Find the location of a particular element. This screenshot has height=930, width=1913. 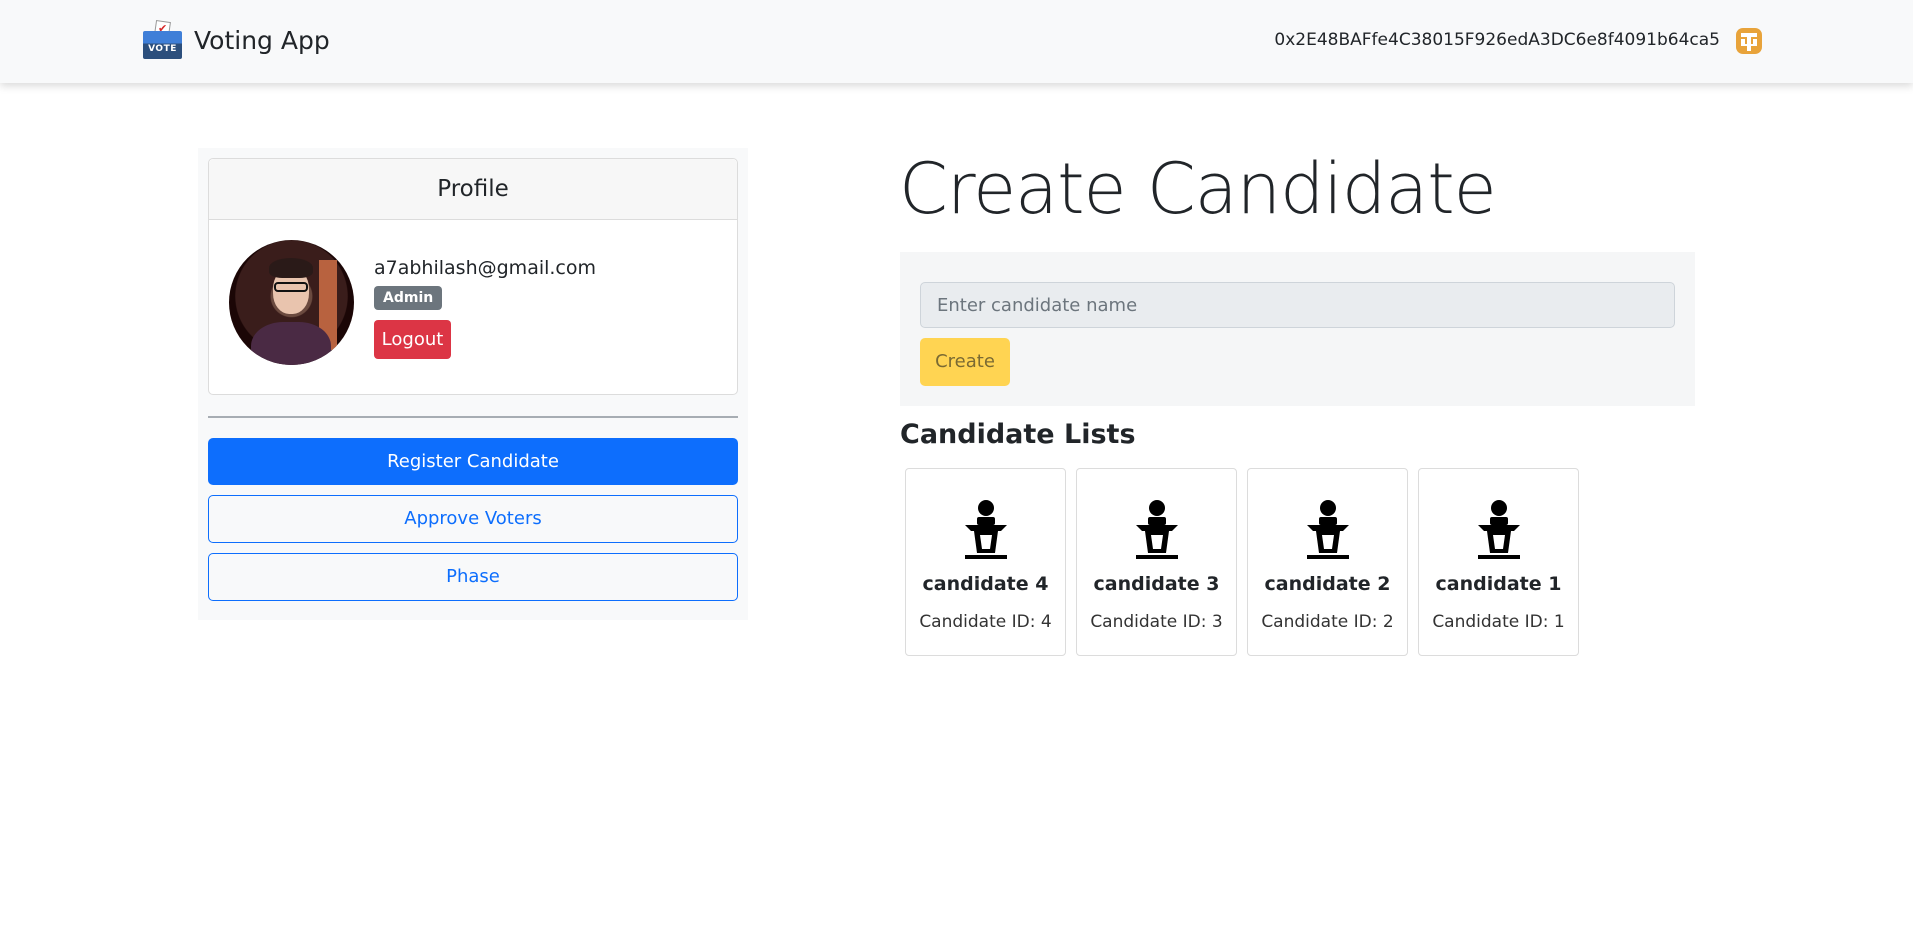

candidate-card: candidate 3 Candidate ID: 3 is located at coordinates (1156, 562).